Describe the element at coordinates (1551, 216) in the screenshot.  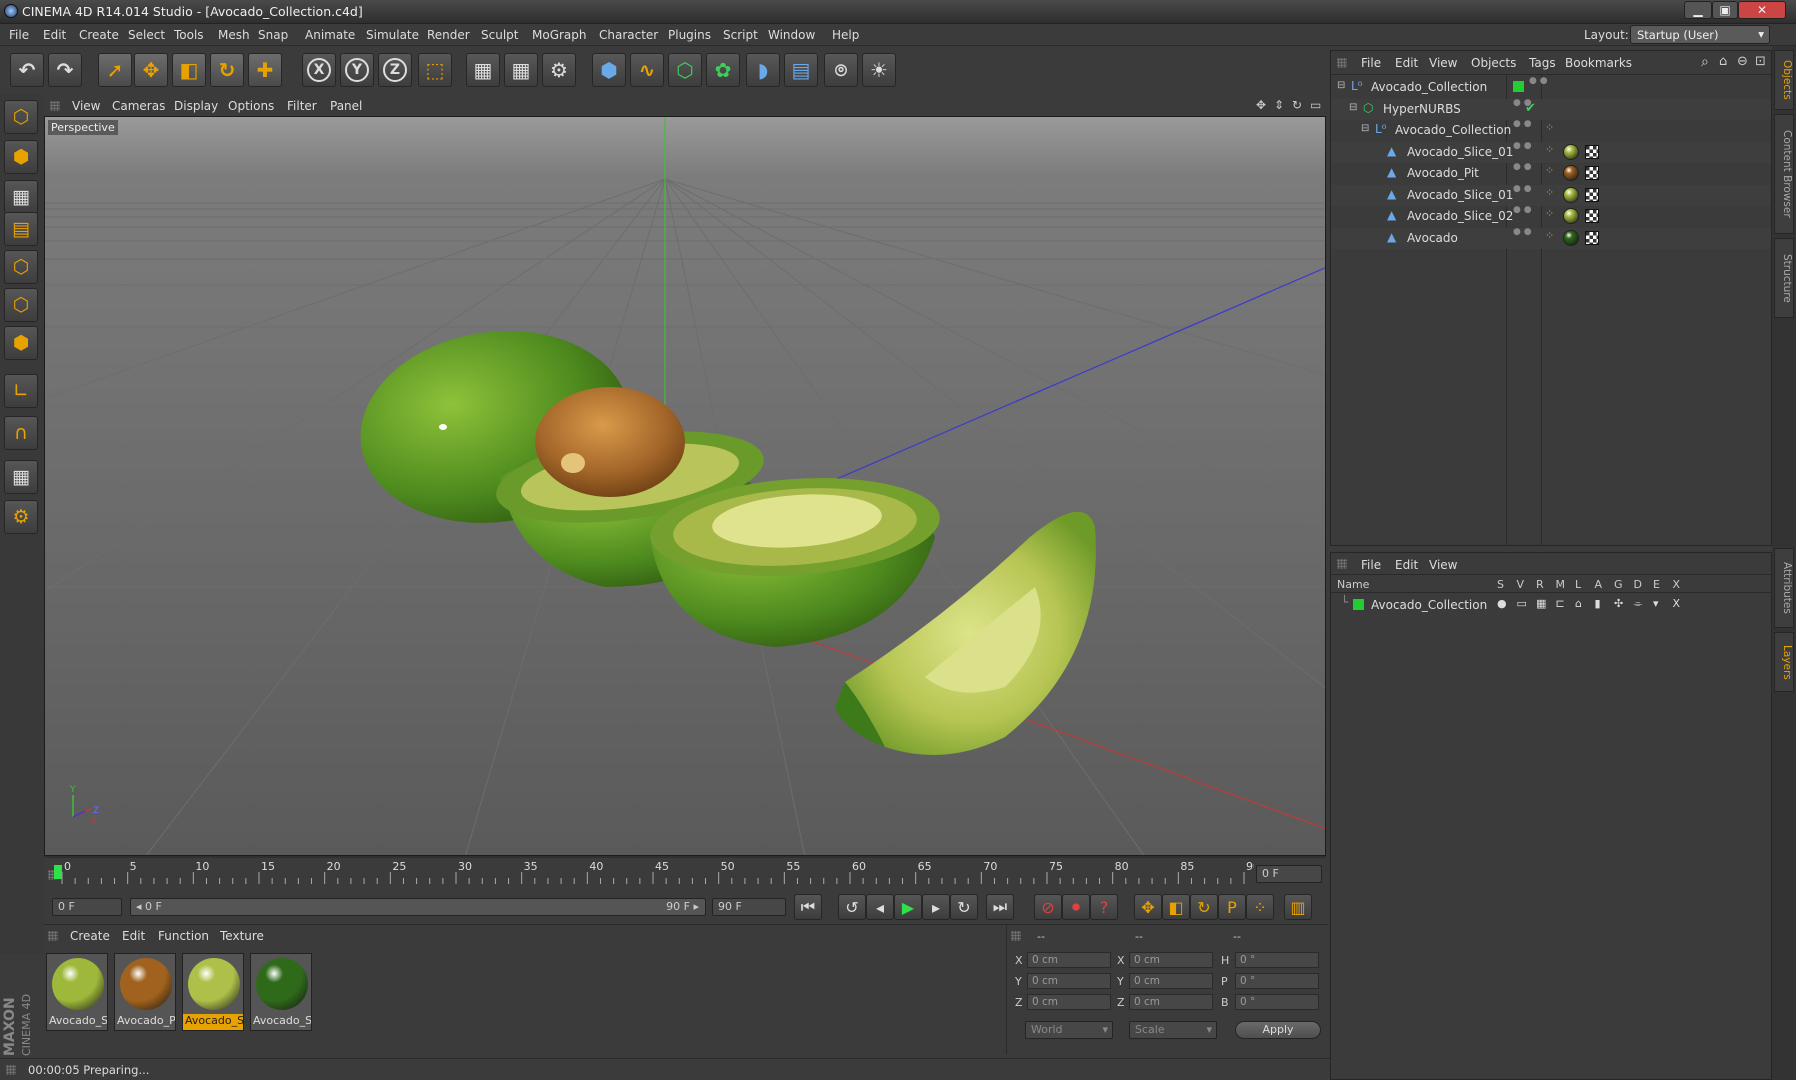
I see `object-row: ▲ Avocado_Slice_02 ● ● ⁘` at that location.